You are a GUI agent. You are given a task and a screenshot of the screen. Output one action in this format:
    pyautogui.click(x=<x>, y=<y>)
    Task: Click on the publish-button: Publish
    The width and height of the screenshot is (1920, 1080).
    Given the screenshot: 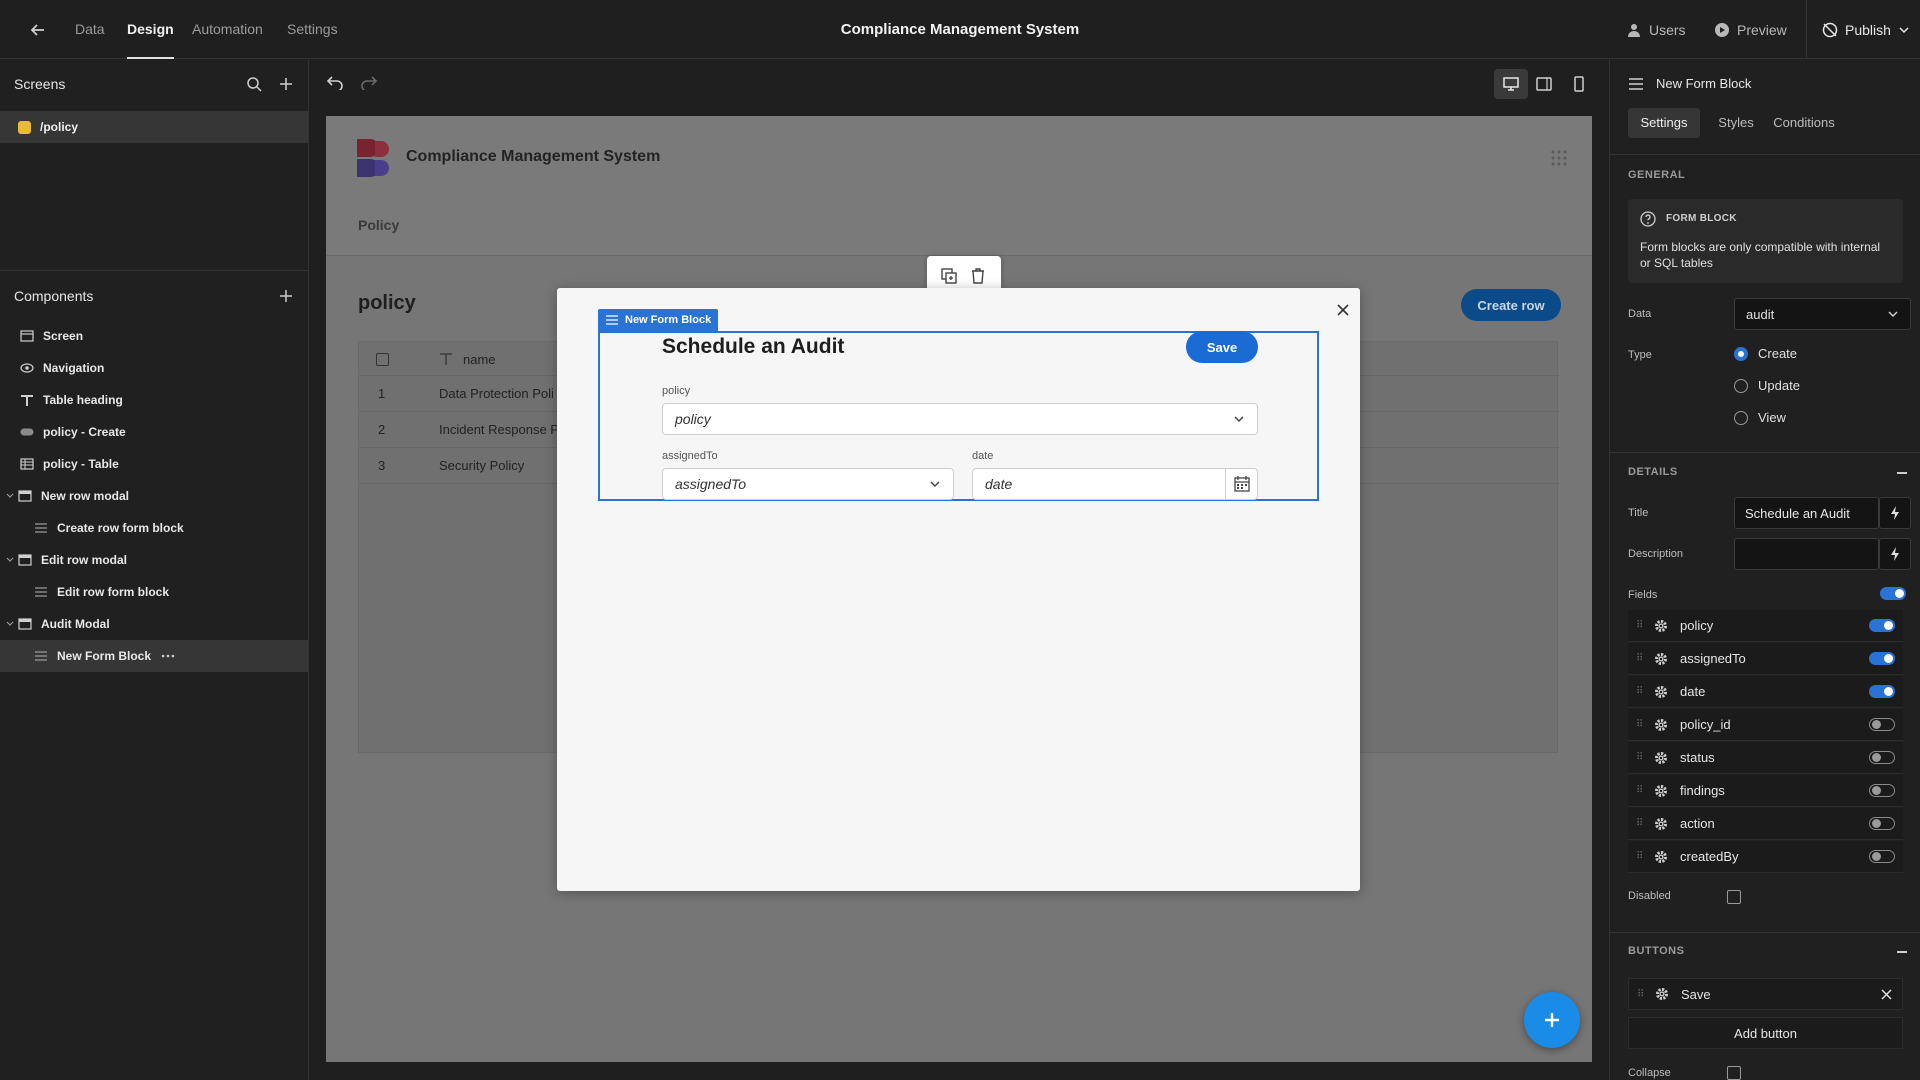 What is the action you would take?
    pyautogui.click(x=1866, y=29)
    